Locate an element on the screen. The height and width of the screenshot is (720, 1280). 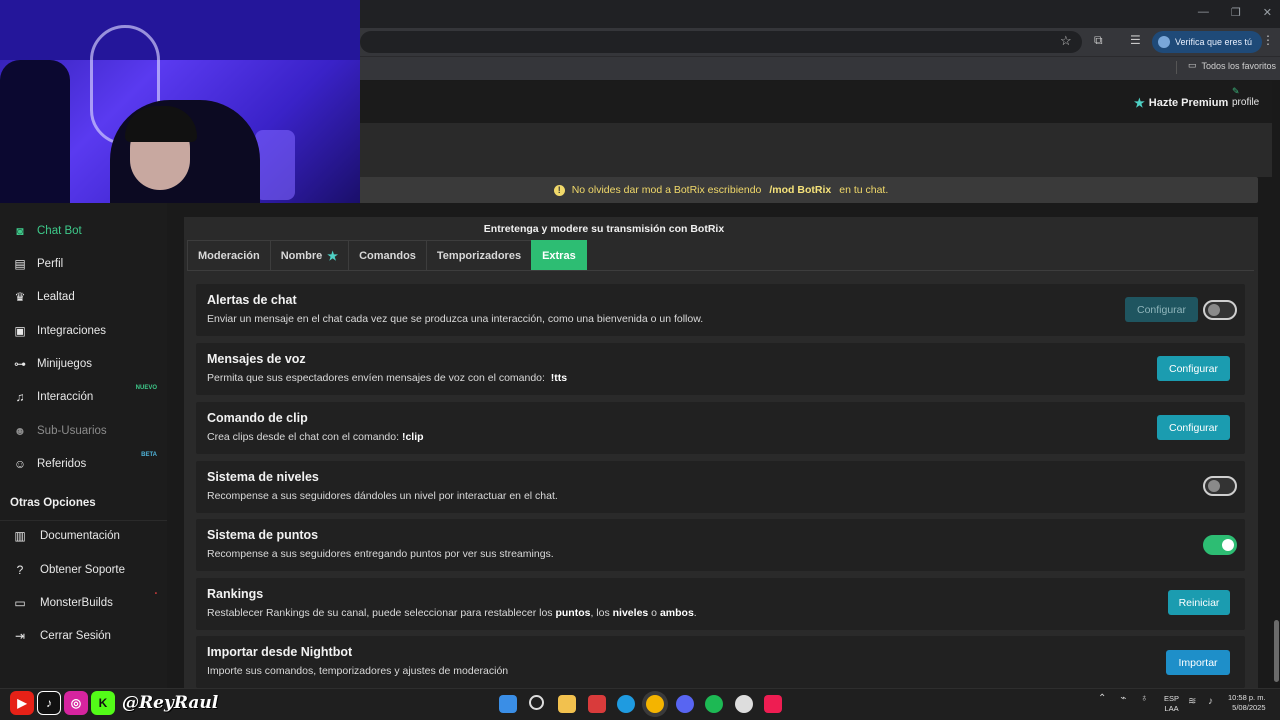
verify-label: Verifica que eres tú is located at coordinates (1214, 42).